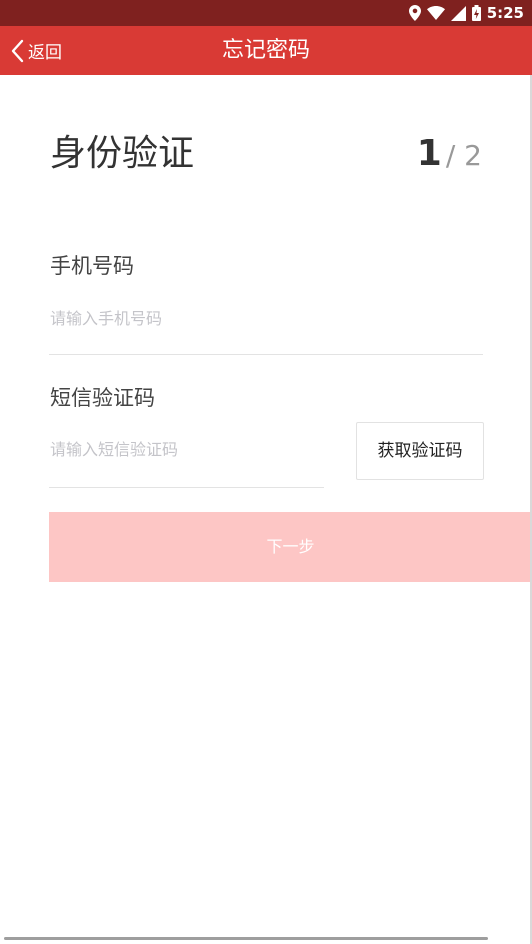 Image resolution: width=532 pixels, height=944 pixels. Describe the element at coordinates (458, 13) in the screenshot. I see `signal-icon` at that location.